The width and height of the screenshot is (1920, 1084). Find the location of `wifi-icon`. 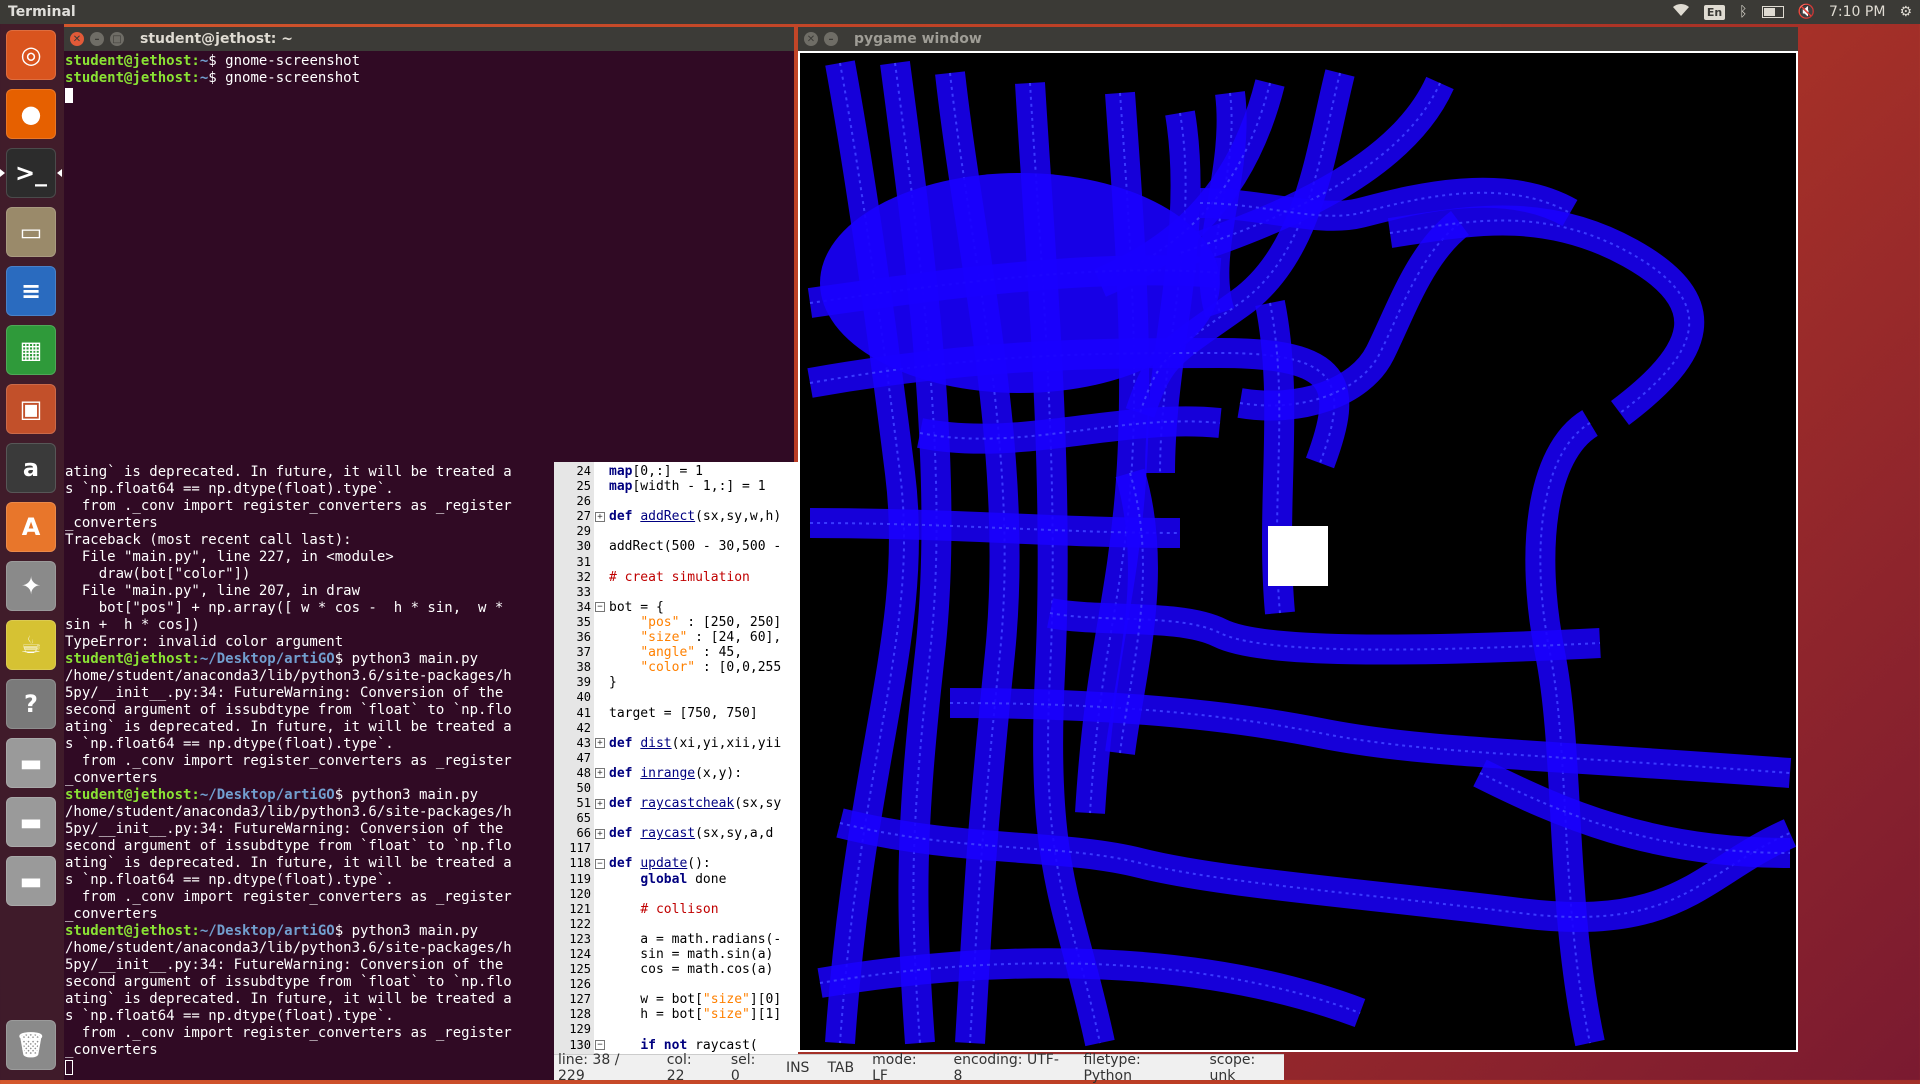

wifi-icon is located at coordinates (1681, 12).